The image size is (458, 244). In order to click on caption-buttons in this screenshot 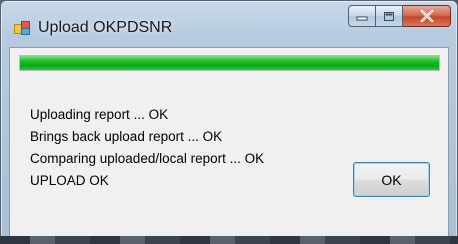, I will do `click(399, 16)`.